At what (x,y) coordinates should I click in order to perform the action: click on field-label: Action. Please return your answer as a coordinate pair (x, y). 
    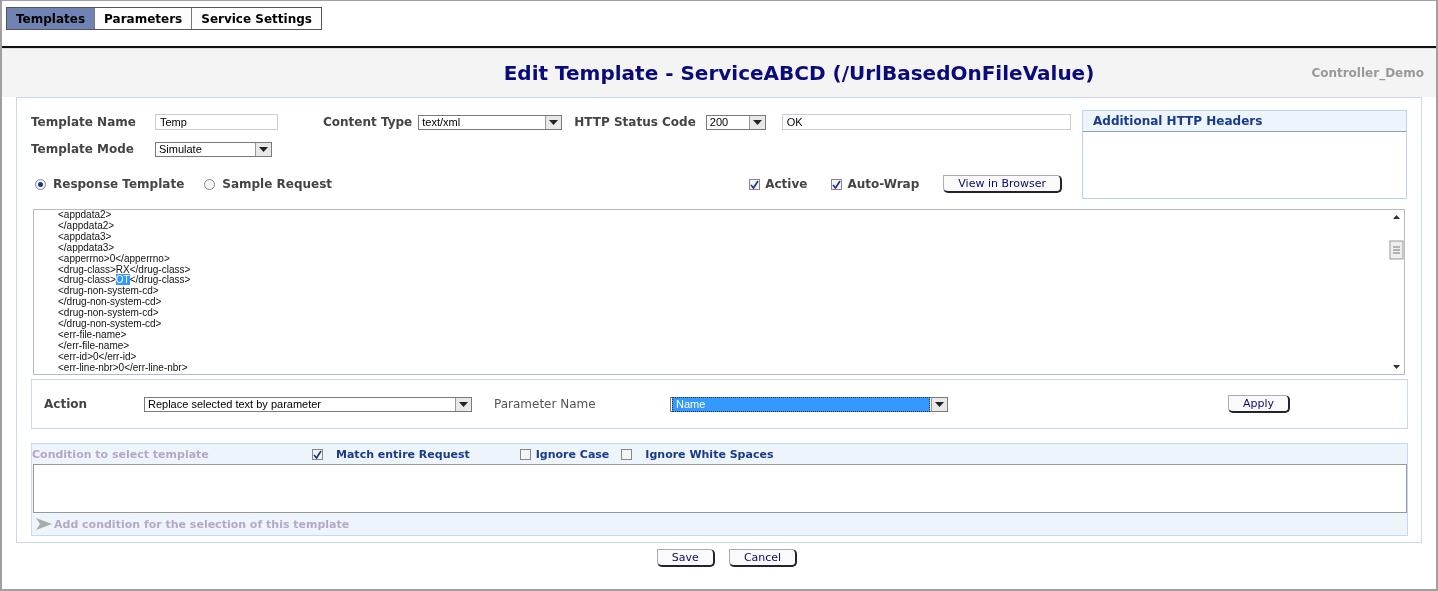
    Looking at the image, I should click on (66, 404).